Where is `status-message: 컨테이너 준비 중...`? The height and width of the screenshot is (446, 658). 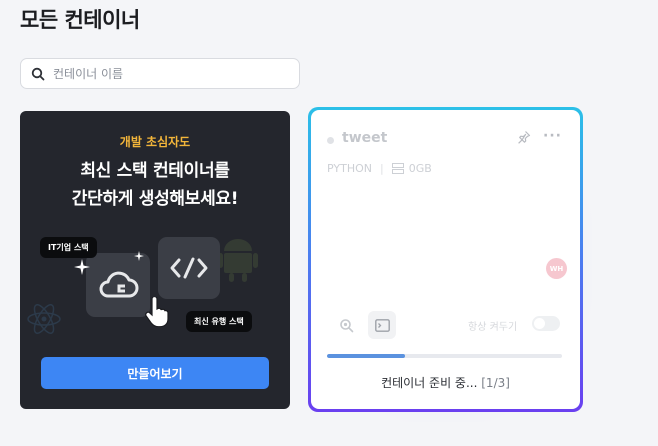
status-message: 컨테이너 준비 중... is located at coordinates (429, 383).